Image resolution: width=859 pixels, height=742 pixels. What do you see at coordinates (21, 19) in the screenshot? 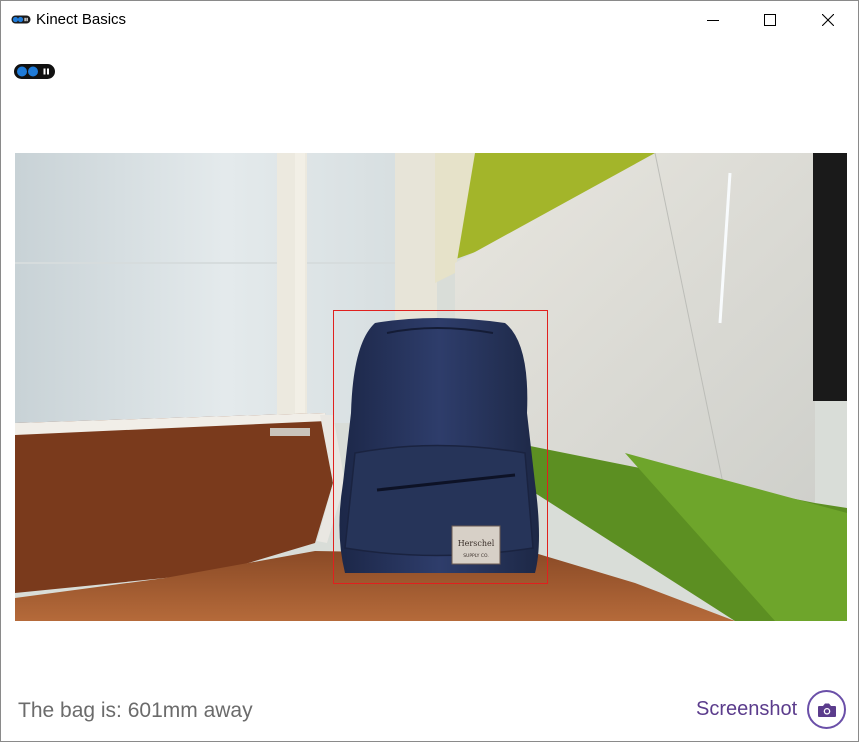
I see `kinect-sensor-icon` at bounding box center [21, 19].